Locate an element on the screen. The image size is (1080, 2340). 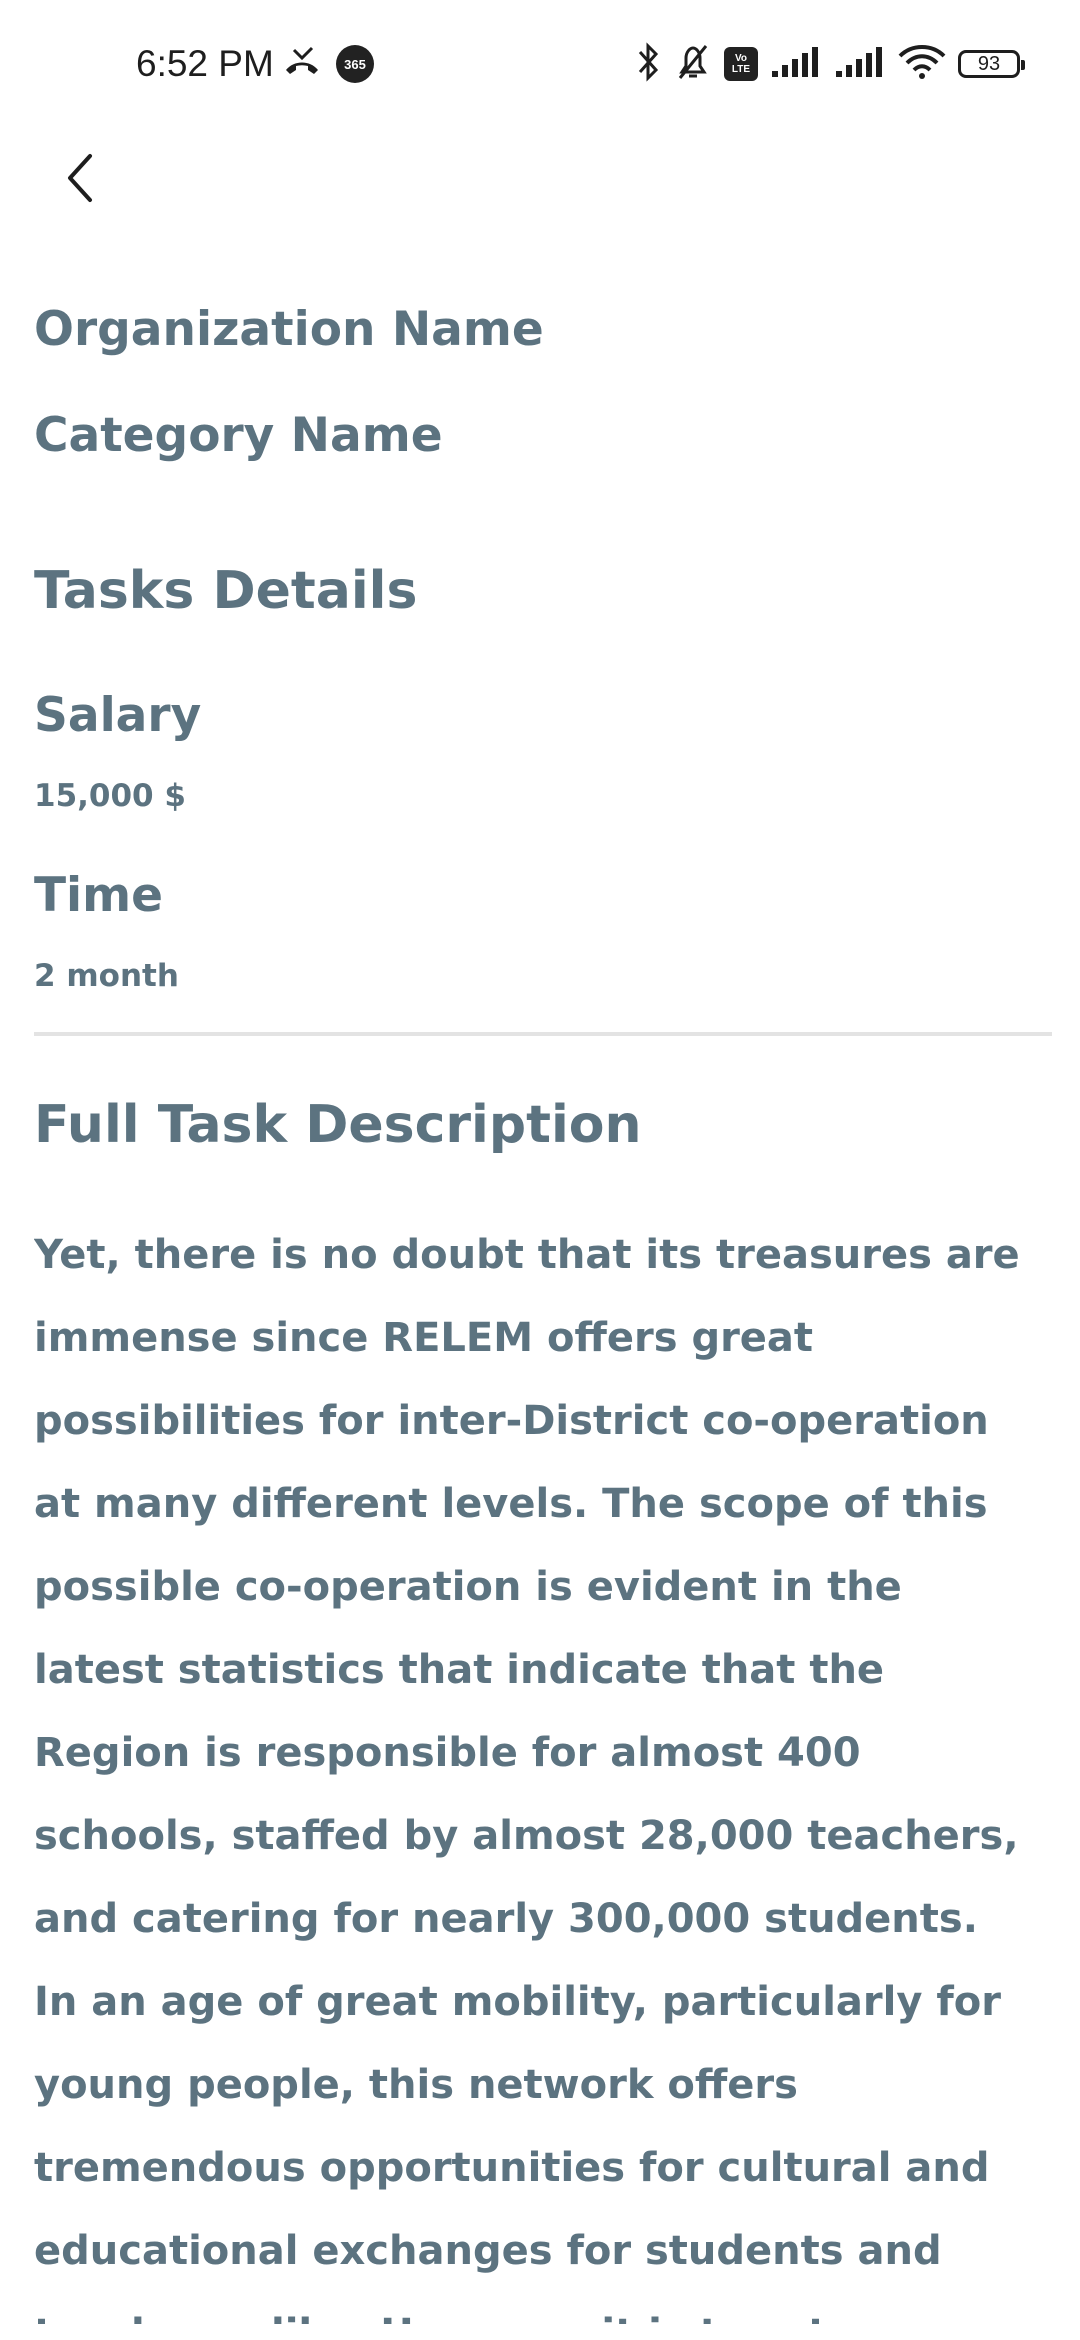
back-button is located at coordinates (80, 180).